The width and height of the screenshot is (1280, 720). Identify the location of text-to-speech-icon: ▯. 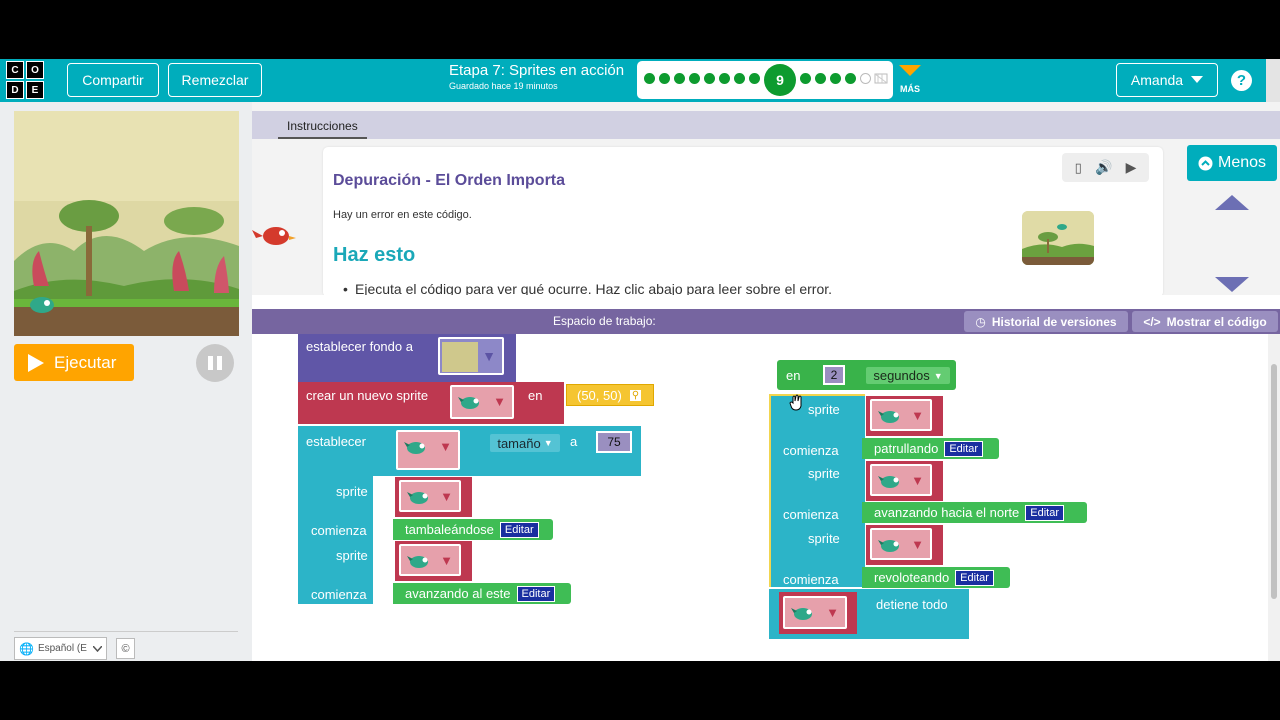
(1078, 168).